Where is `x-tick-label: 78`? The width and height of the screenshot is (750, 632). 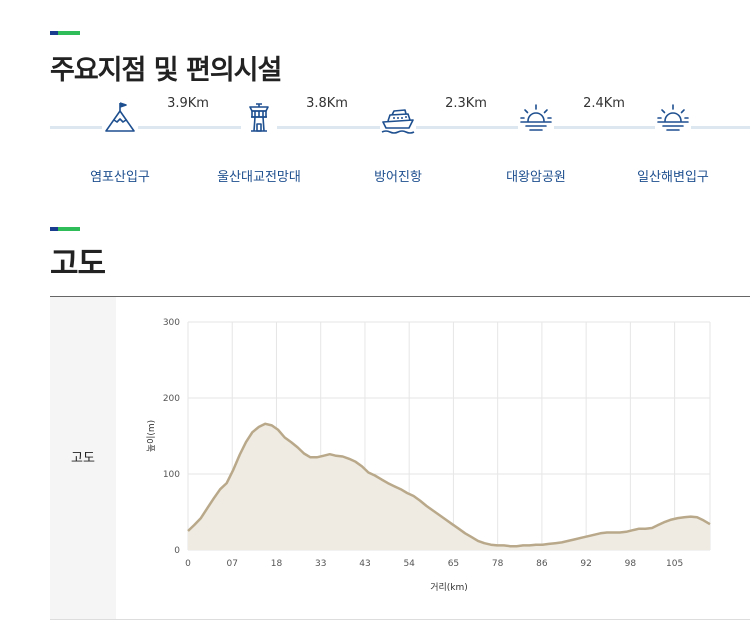 x-tick-label: 78 is located at coordinates (498, 564).